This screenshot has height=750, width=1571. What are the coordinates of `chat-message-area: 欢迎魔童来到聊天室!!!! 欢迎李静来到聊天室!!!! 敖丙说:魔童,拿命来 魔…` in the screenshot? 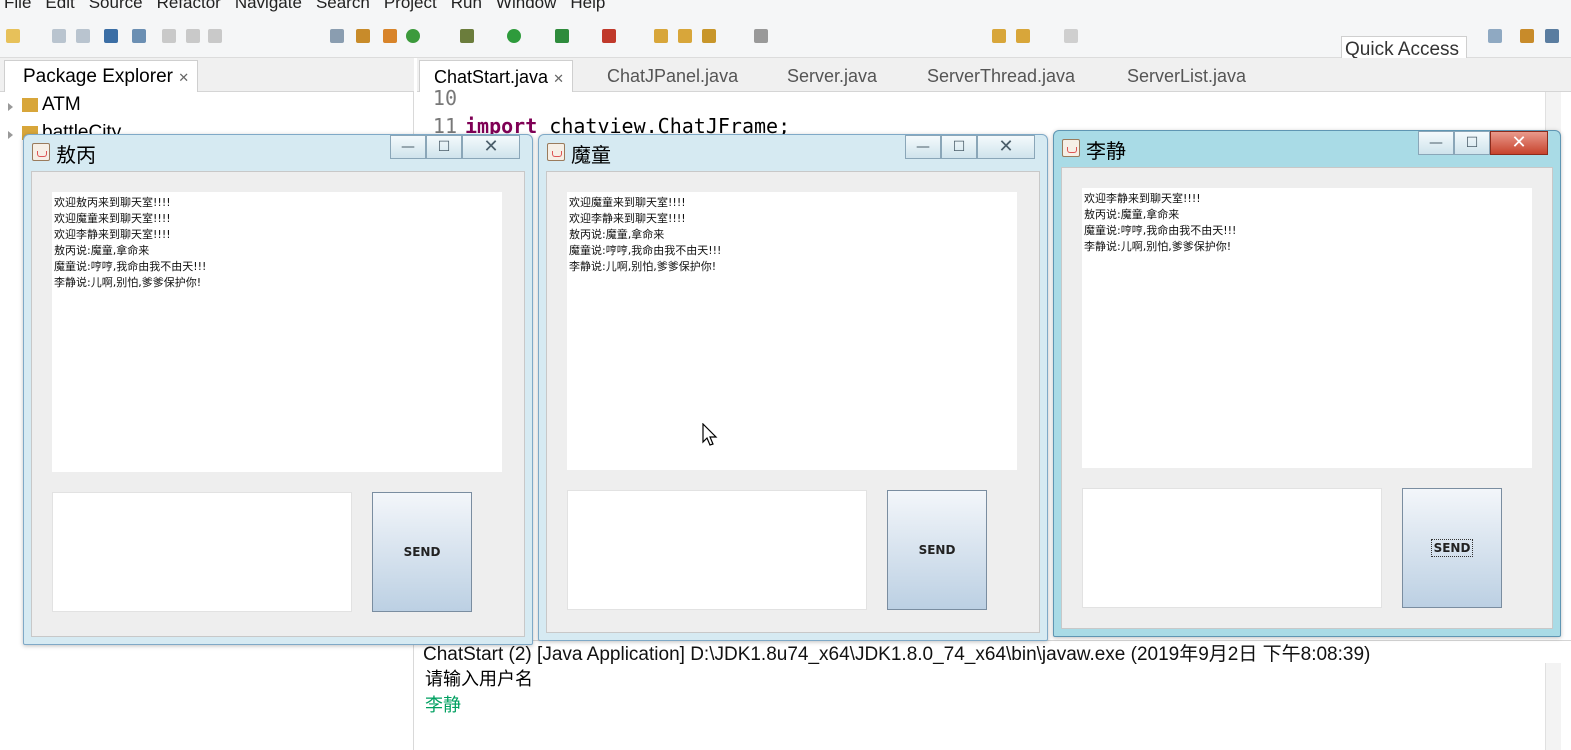 It's located at (792, 331).